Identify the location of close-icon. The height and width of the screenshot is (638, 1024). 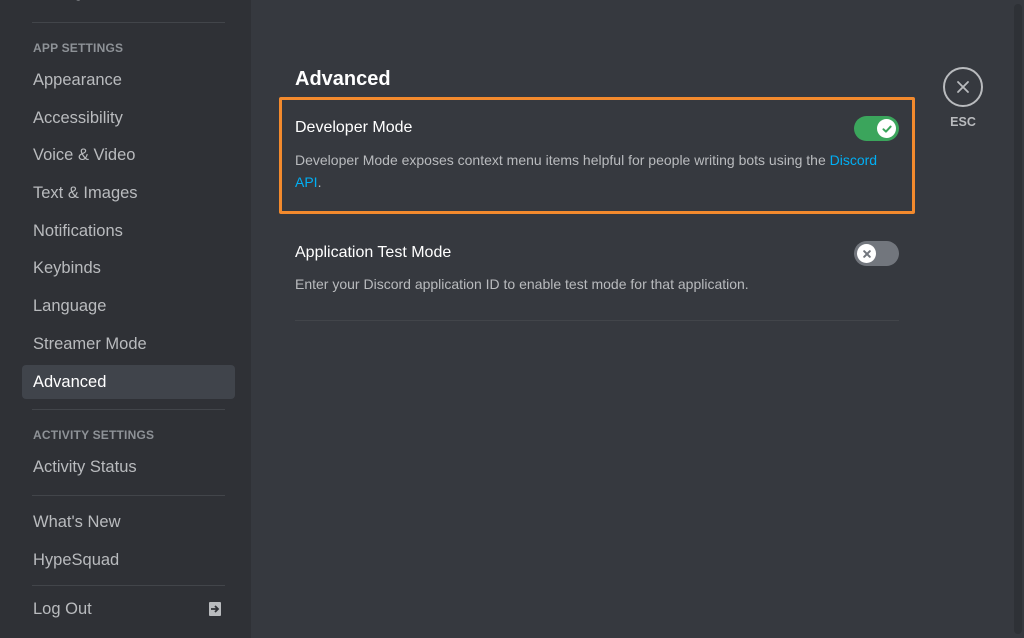
(963, 87).